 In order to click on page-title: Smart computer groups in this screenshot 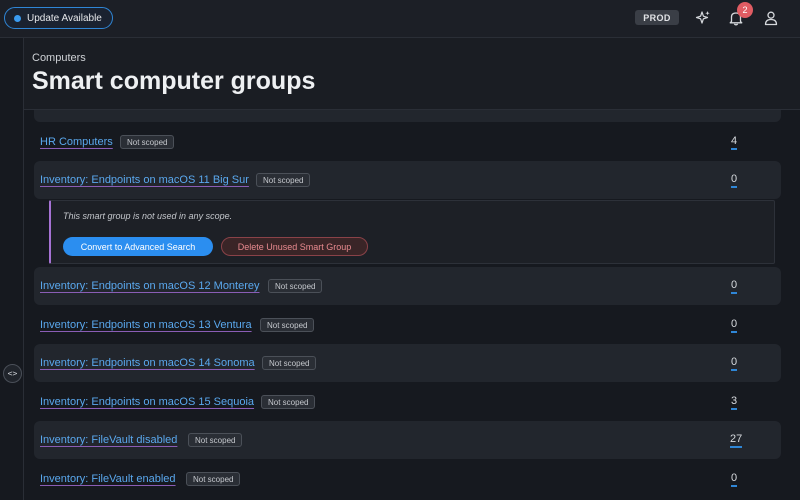, I will do `click(174, 81)`.